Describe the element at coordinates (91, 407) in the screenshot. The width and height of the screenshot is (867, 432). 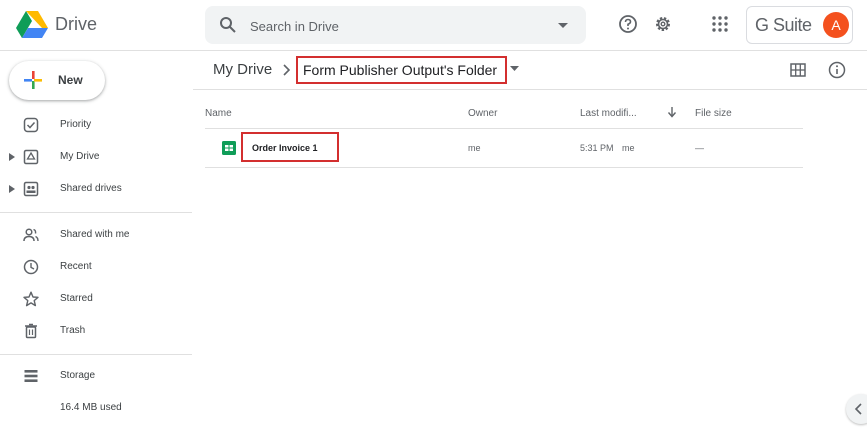
I see `storage-used-text: 16.4 MB used` at that location.